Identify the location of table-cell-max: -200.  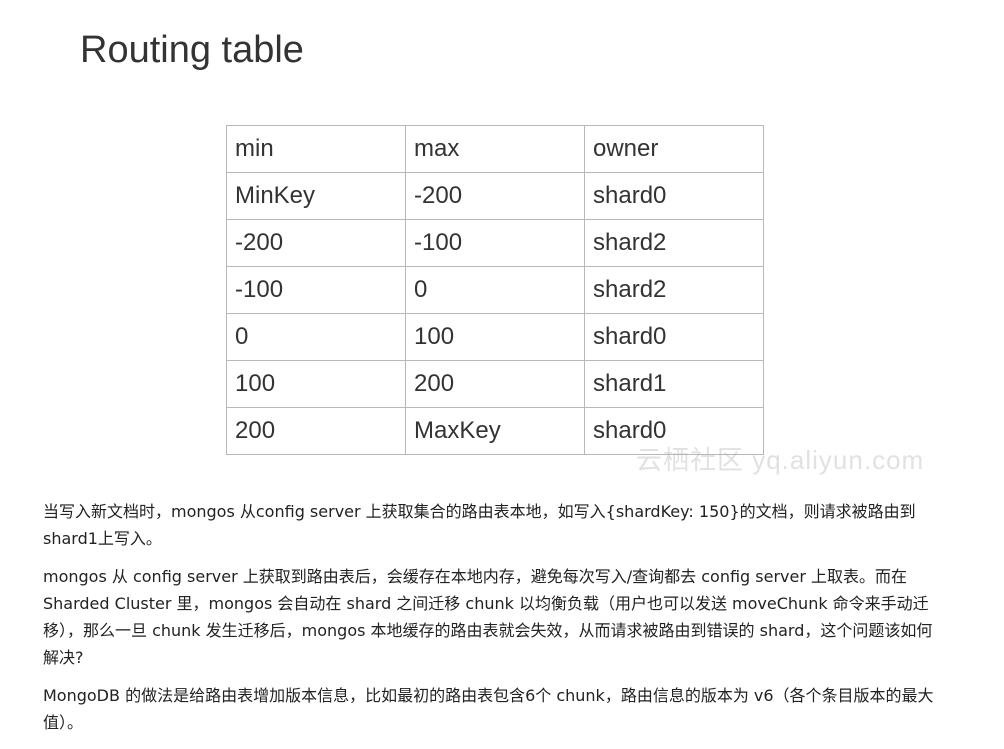
(495, 196).